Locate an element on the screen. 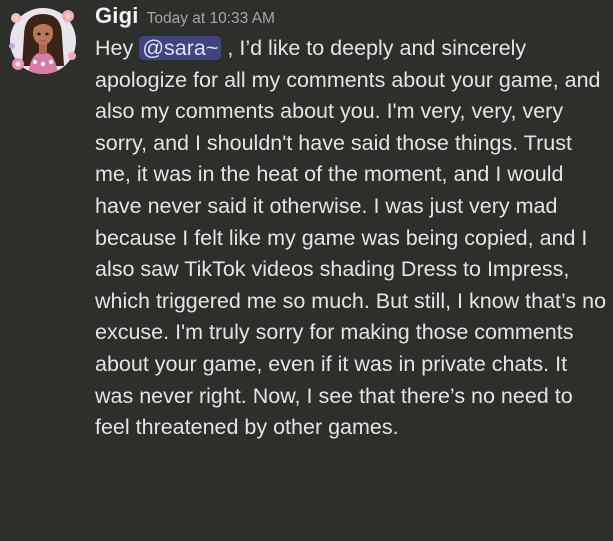 The image size is (613, 541). username: Gigi is located at coordinates (117, 15).